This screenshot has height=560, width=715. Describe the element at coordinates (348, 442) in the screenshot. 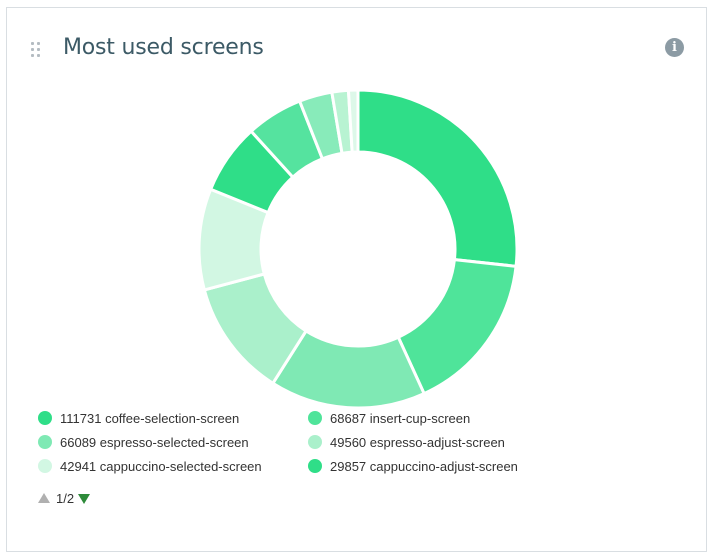

I see `legend-item-value: 49560` at that location.